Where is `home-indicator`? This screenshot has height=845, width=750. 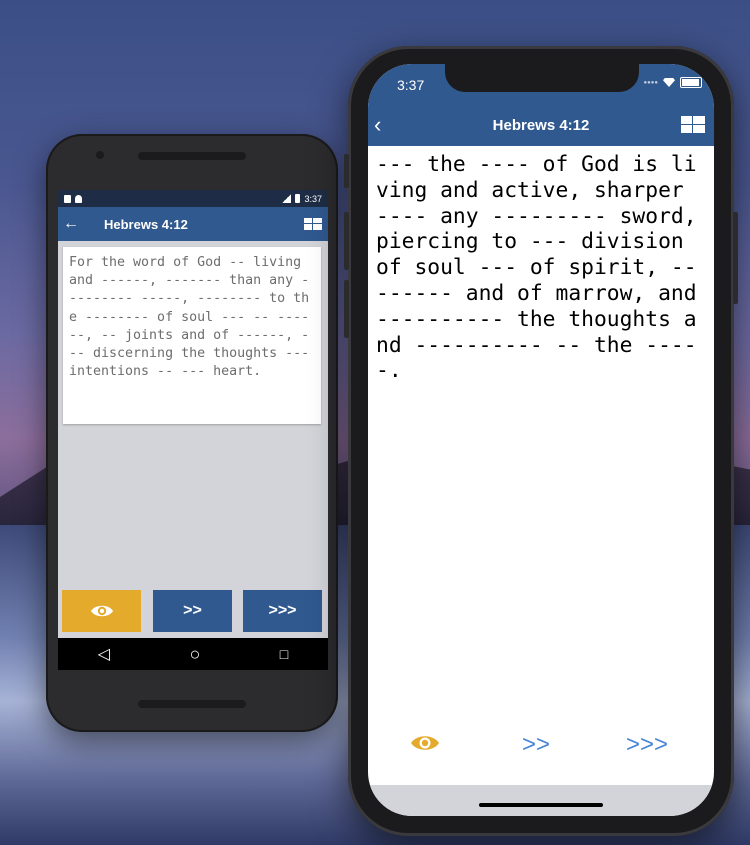 home-indicator is located at coordinates (541, 805).